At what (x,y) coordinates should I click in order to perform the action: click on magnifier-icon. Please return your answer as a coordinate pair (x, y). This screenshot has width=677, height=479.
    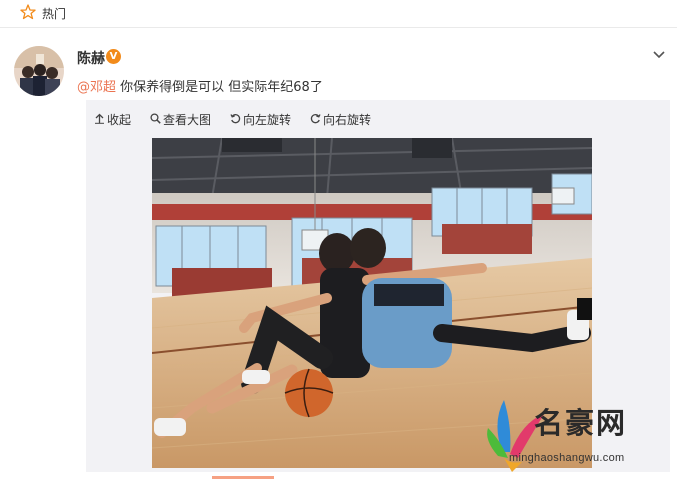
    Looking at the image, I should click on (155, 118).